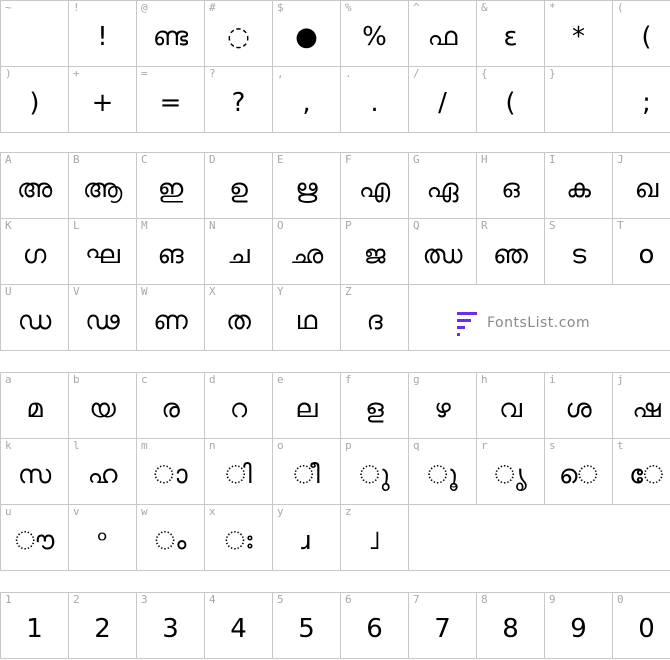 This screenshot has width=670, height=660. Describe the element at coordinates (578, 255) in the screenshot. I see `glyph-sample: ട` at that location.